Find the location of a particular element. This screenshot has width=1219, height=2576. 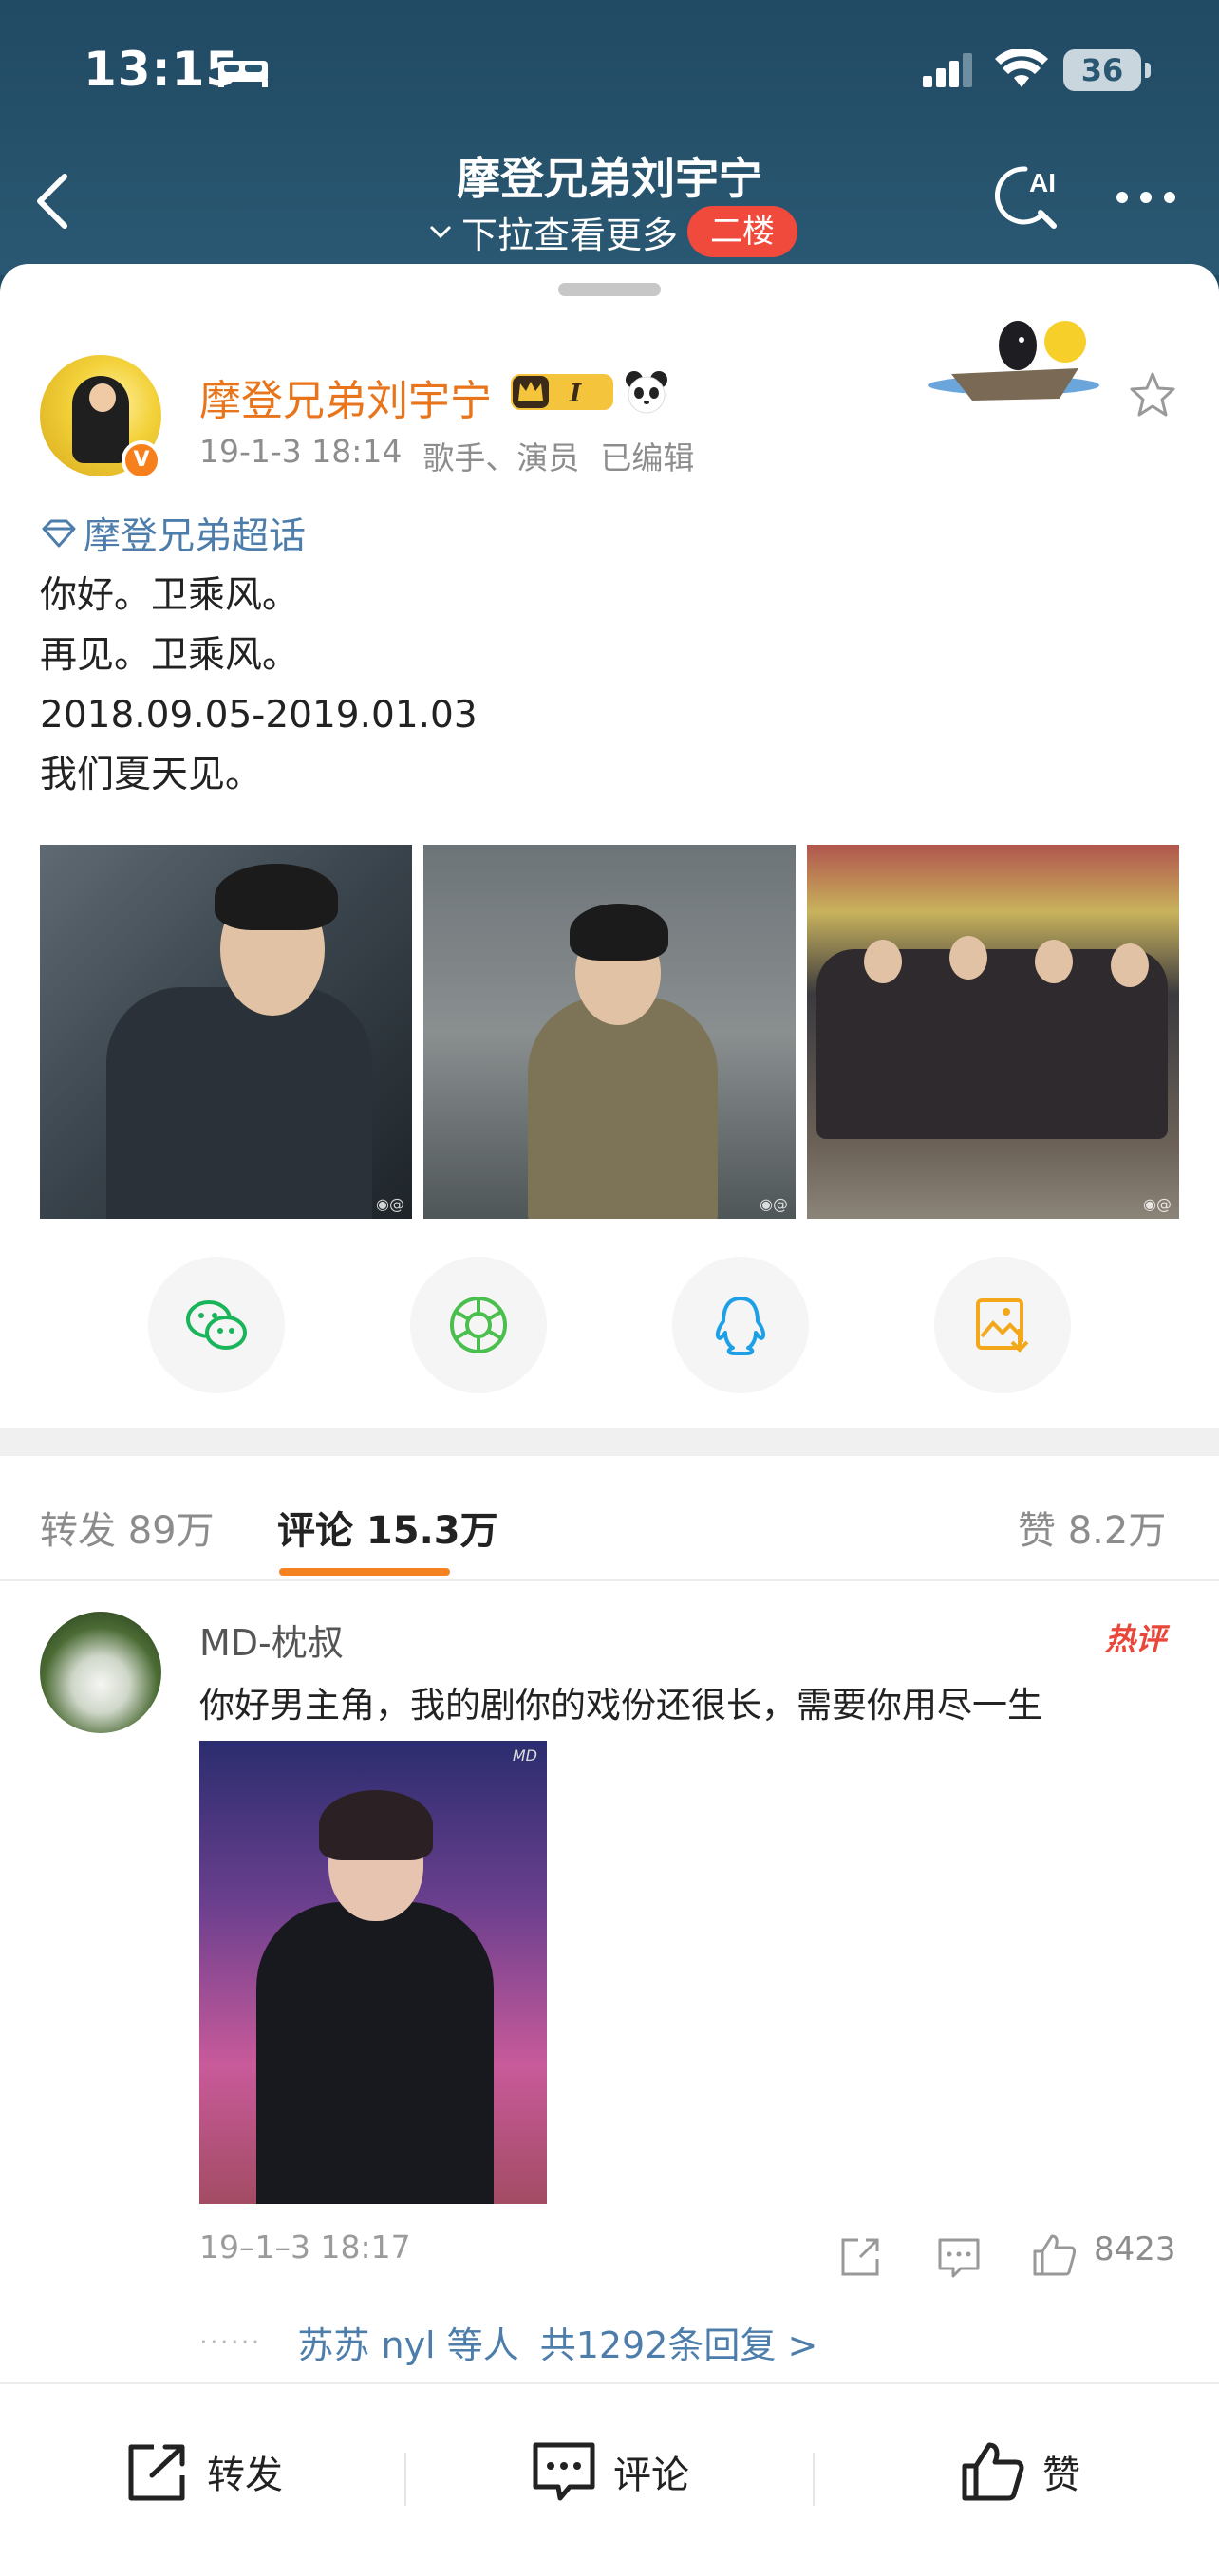

save-image-button is located at coordinates (1002, 1325).